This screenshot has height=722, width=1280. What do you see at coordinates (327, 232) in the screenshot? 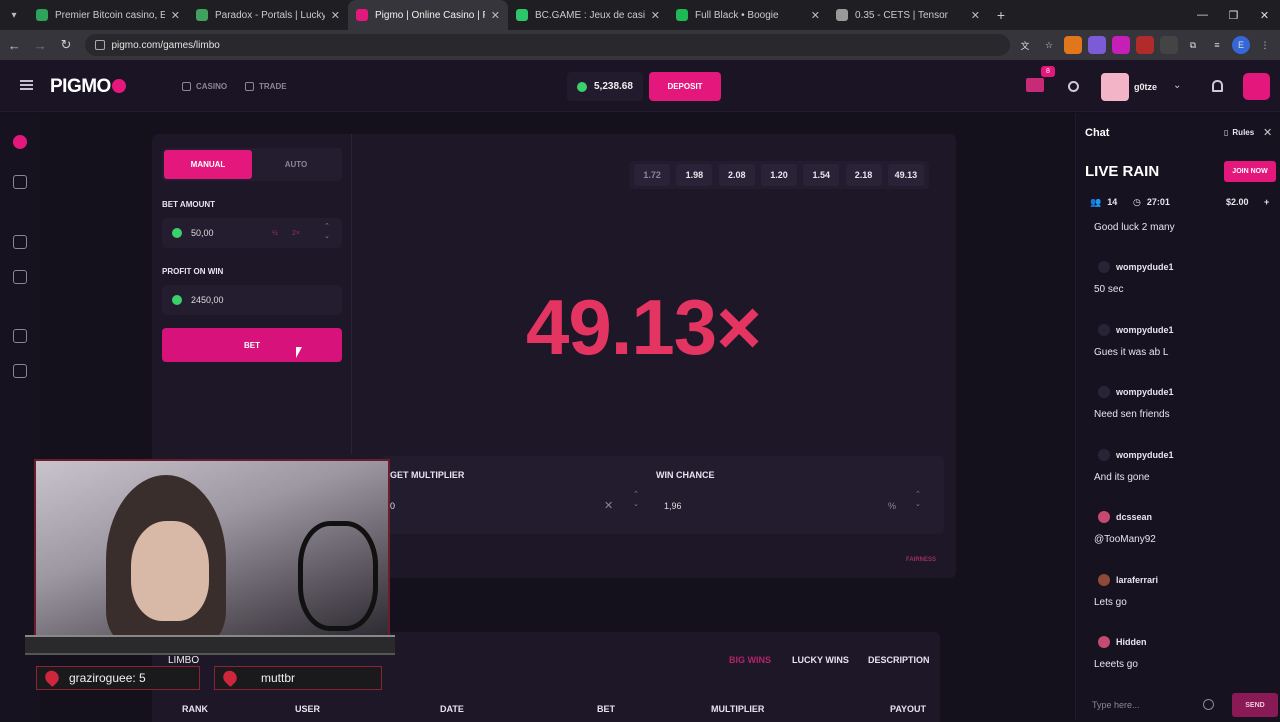
I see `bet-amount-stepper: ⌃ ⌄` at bounding box center [327, 232].